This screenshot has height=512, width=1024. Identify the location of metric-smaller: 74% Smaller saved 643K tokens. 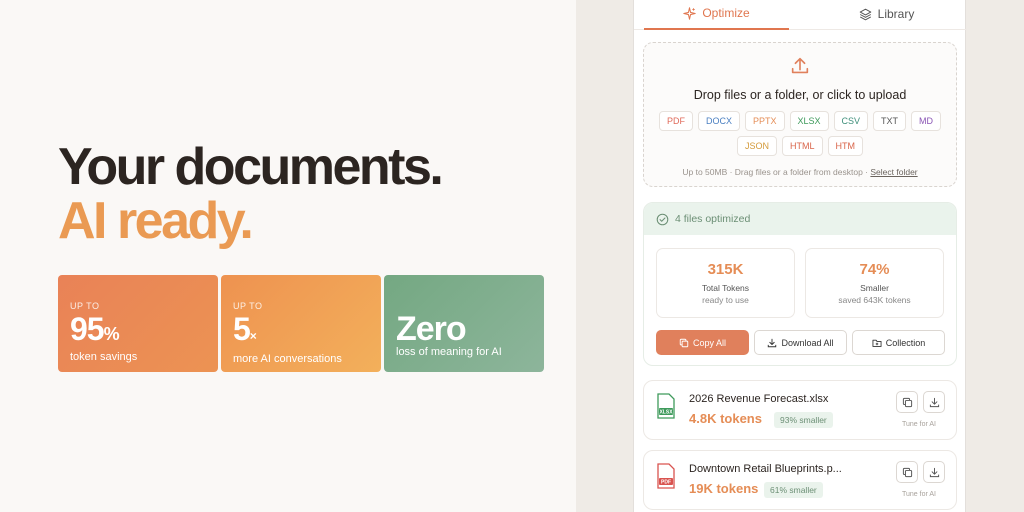
(874, 283).